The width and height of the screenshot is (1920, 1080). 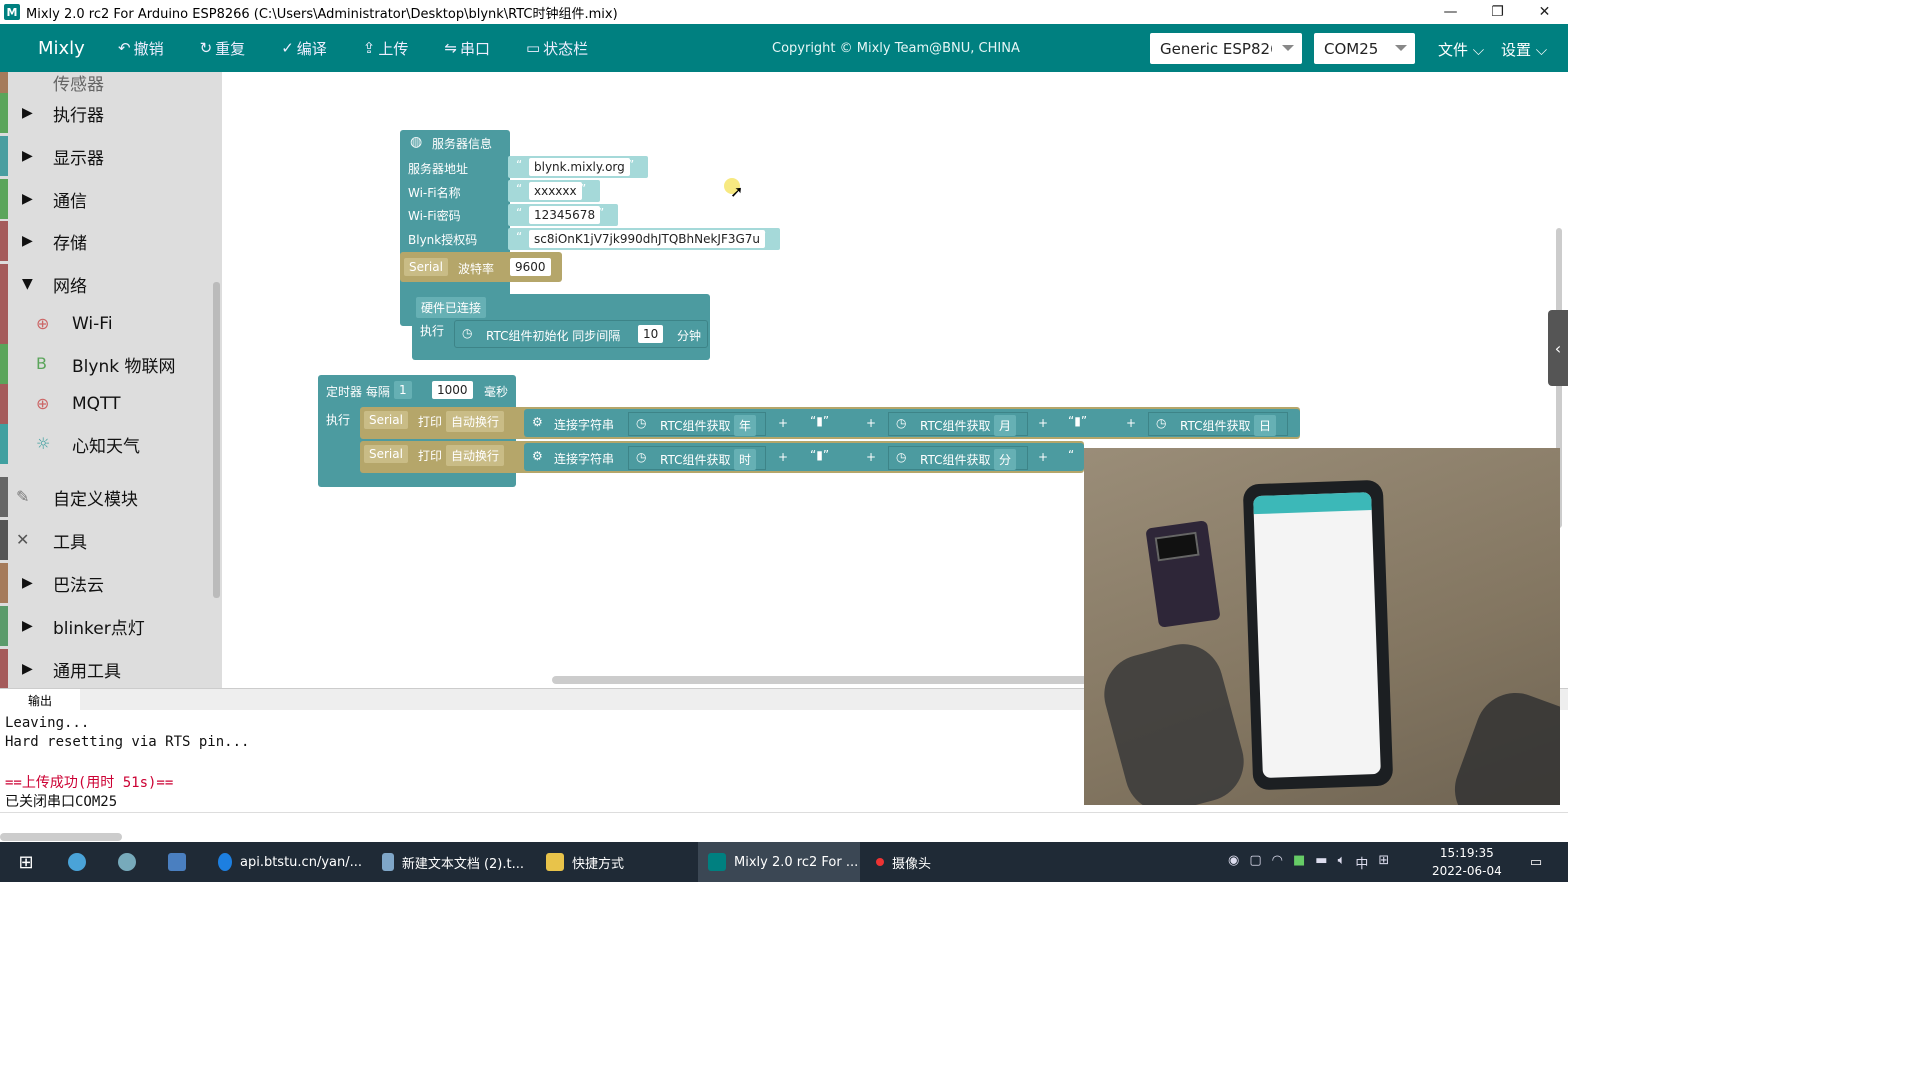 What do you see at coordinates (40, 700) in the screenshot?
I see `tab-output: 输出` at bounding box center [40, 700].